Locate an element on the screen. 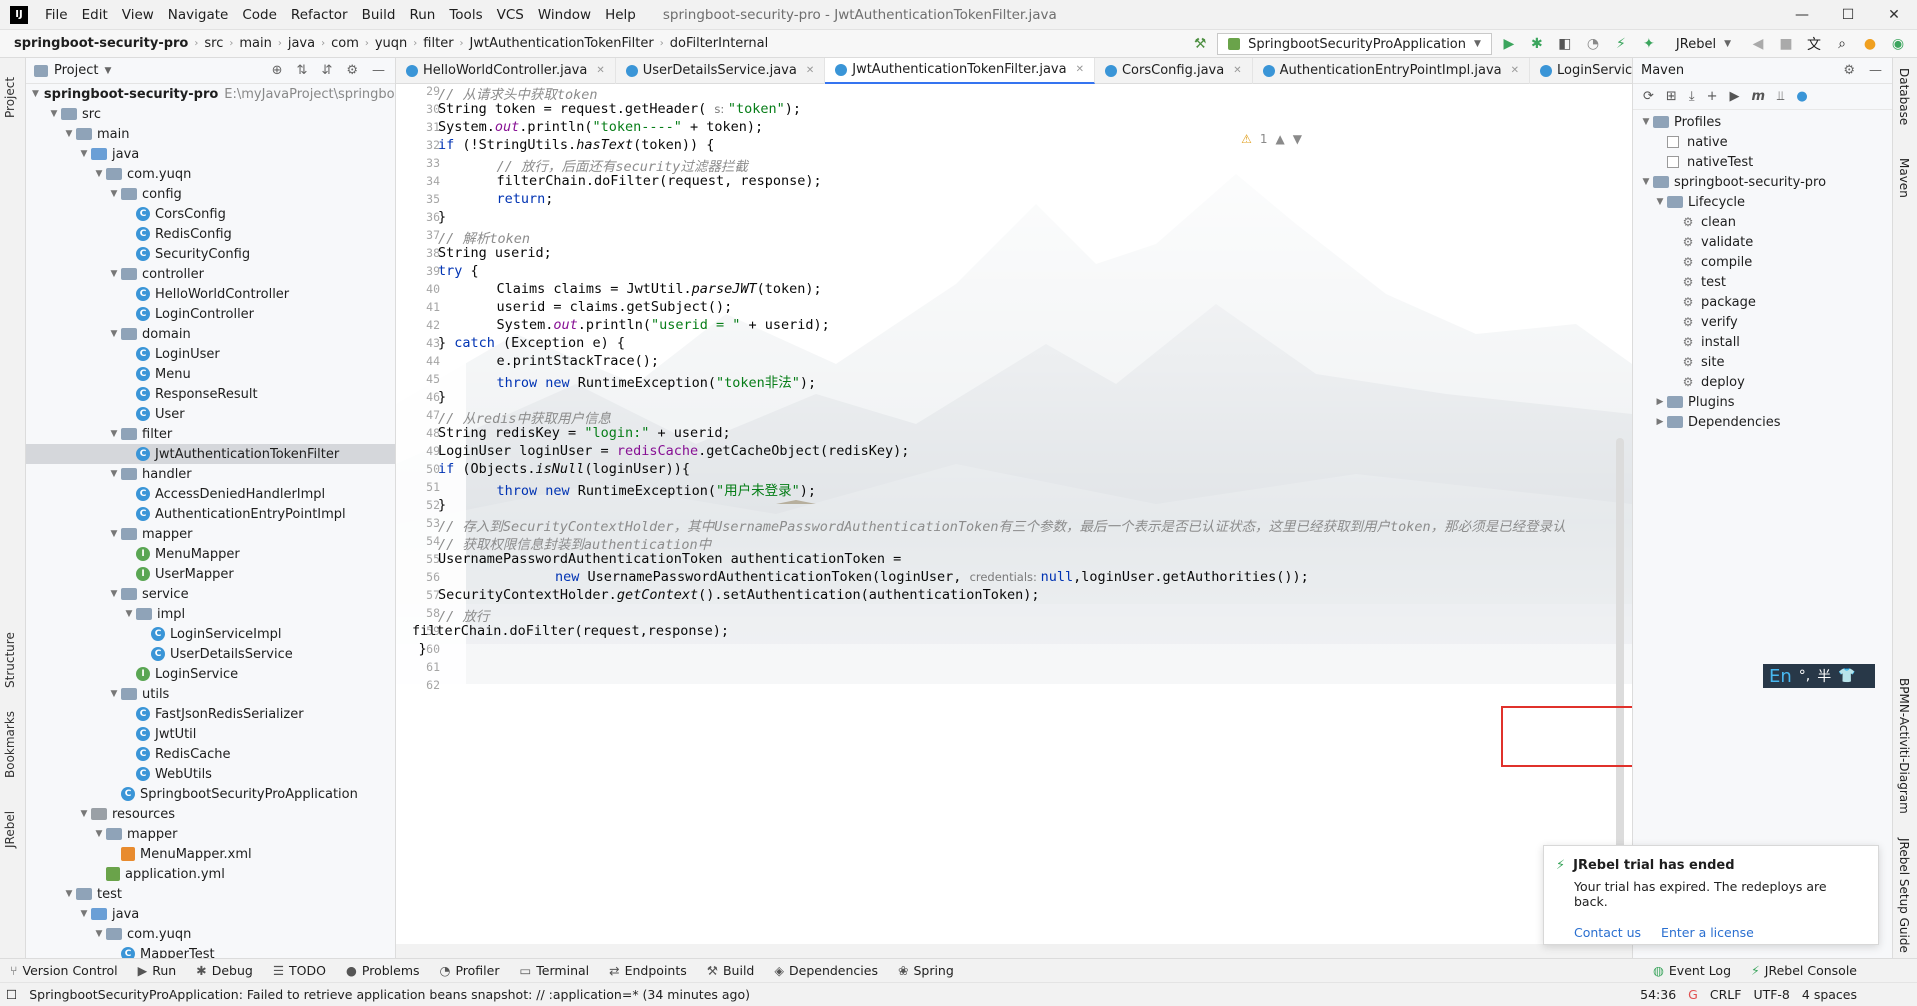  inspection-widget: ⚠ 1 ▲ ▼ is located at coordinates (1271, 139).